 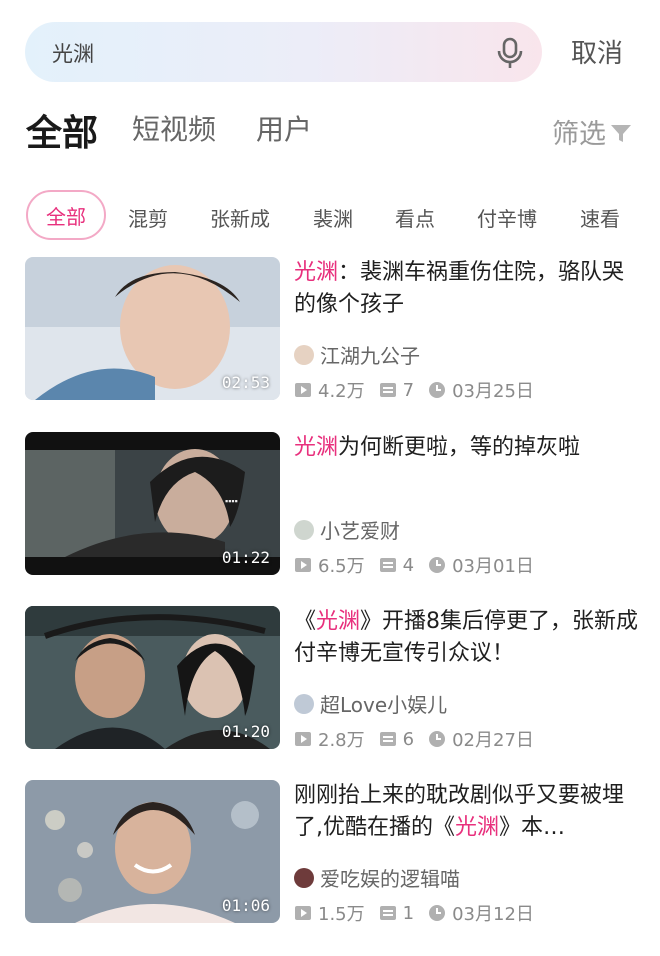 I want to click on chip-zhang-xincheng: 张新成, so click(x=240, y=217).